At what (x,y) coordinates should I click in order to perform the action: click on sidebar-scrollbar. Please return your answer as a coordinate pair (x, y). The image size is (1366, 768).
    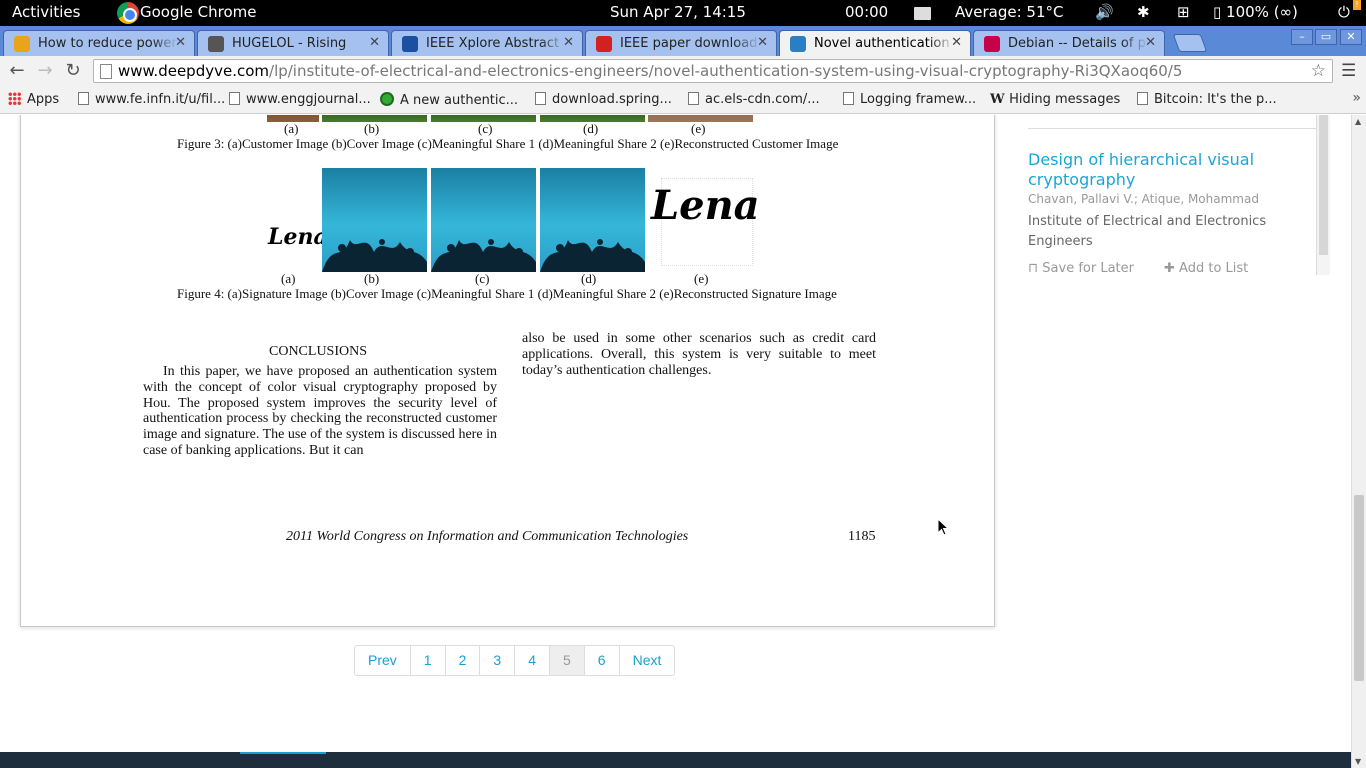
    Looking at the image, I should click on (1323, 195).